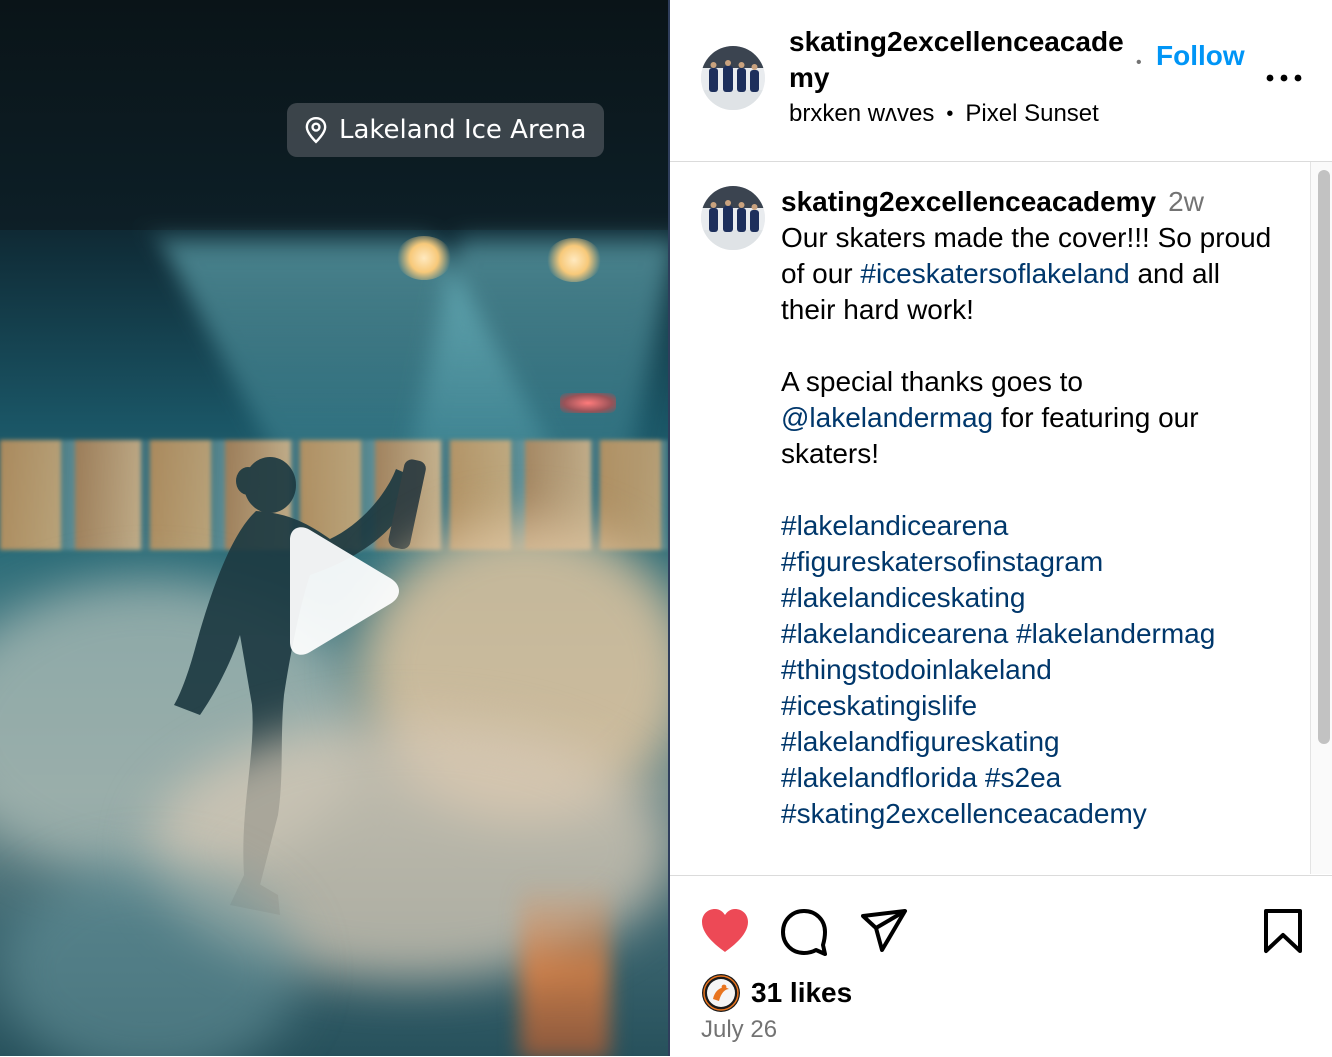  I want to click on mention-link: @lakelandermag, so click(887, 417).